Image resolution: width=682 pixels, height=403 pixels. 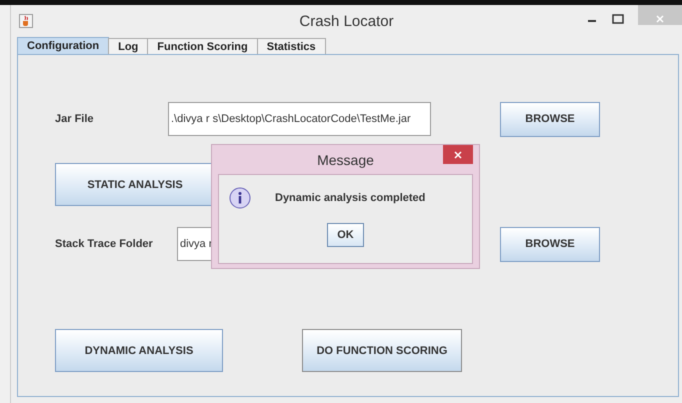 What do you see at coordinates (345, 160) in the screenshot?
I see `dialog-title: Message` at bounding box center [345, 160].